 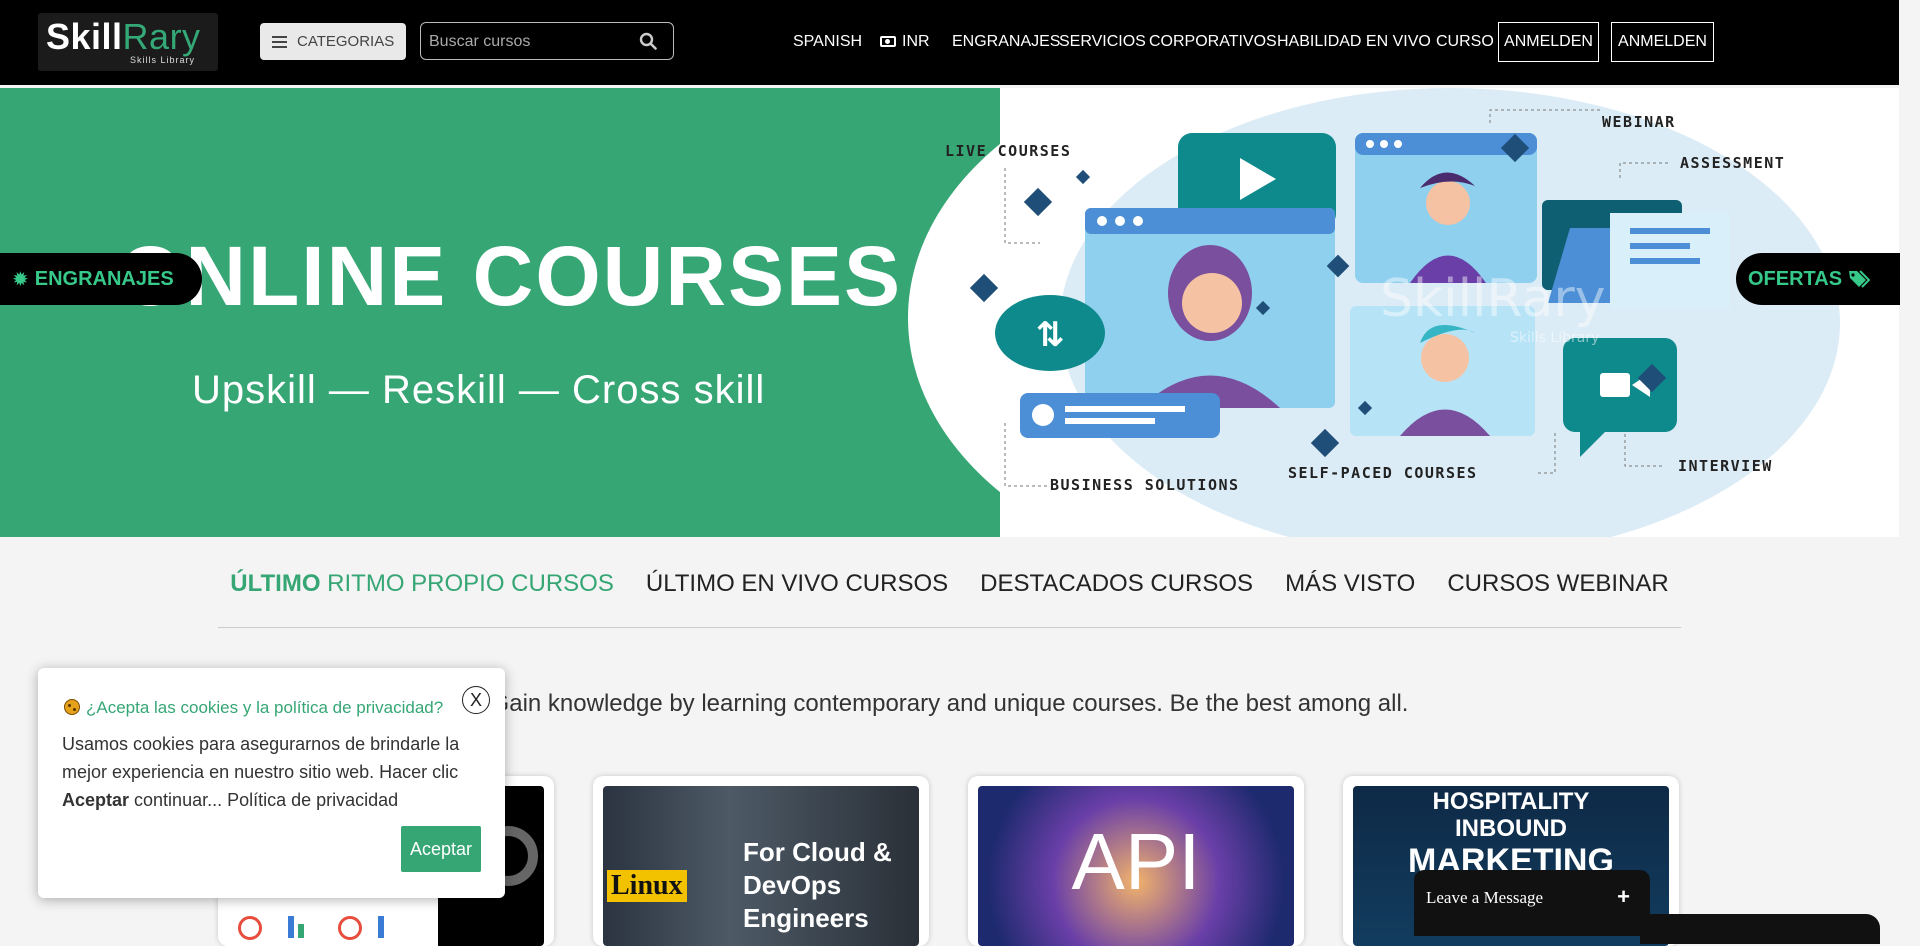 I want to click on hero-label-webinar: WEBINAR, so click(x=1639, y=122).